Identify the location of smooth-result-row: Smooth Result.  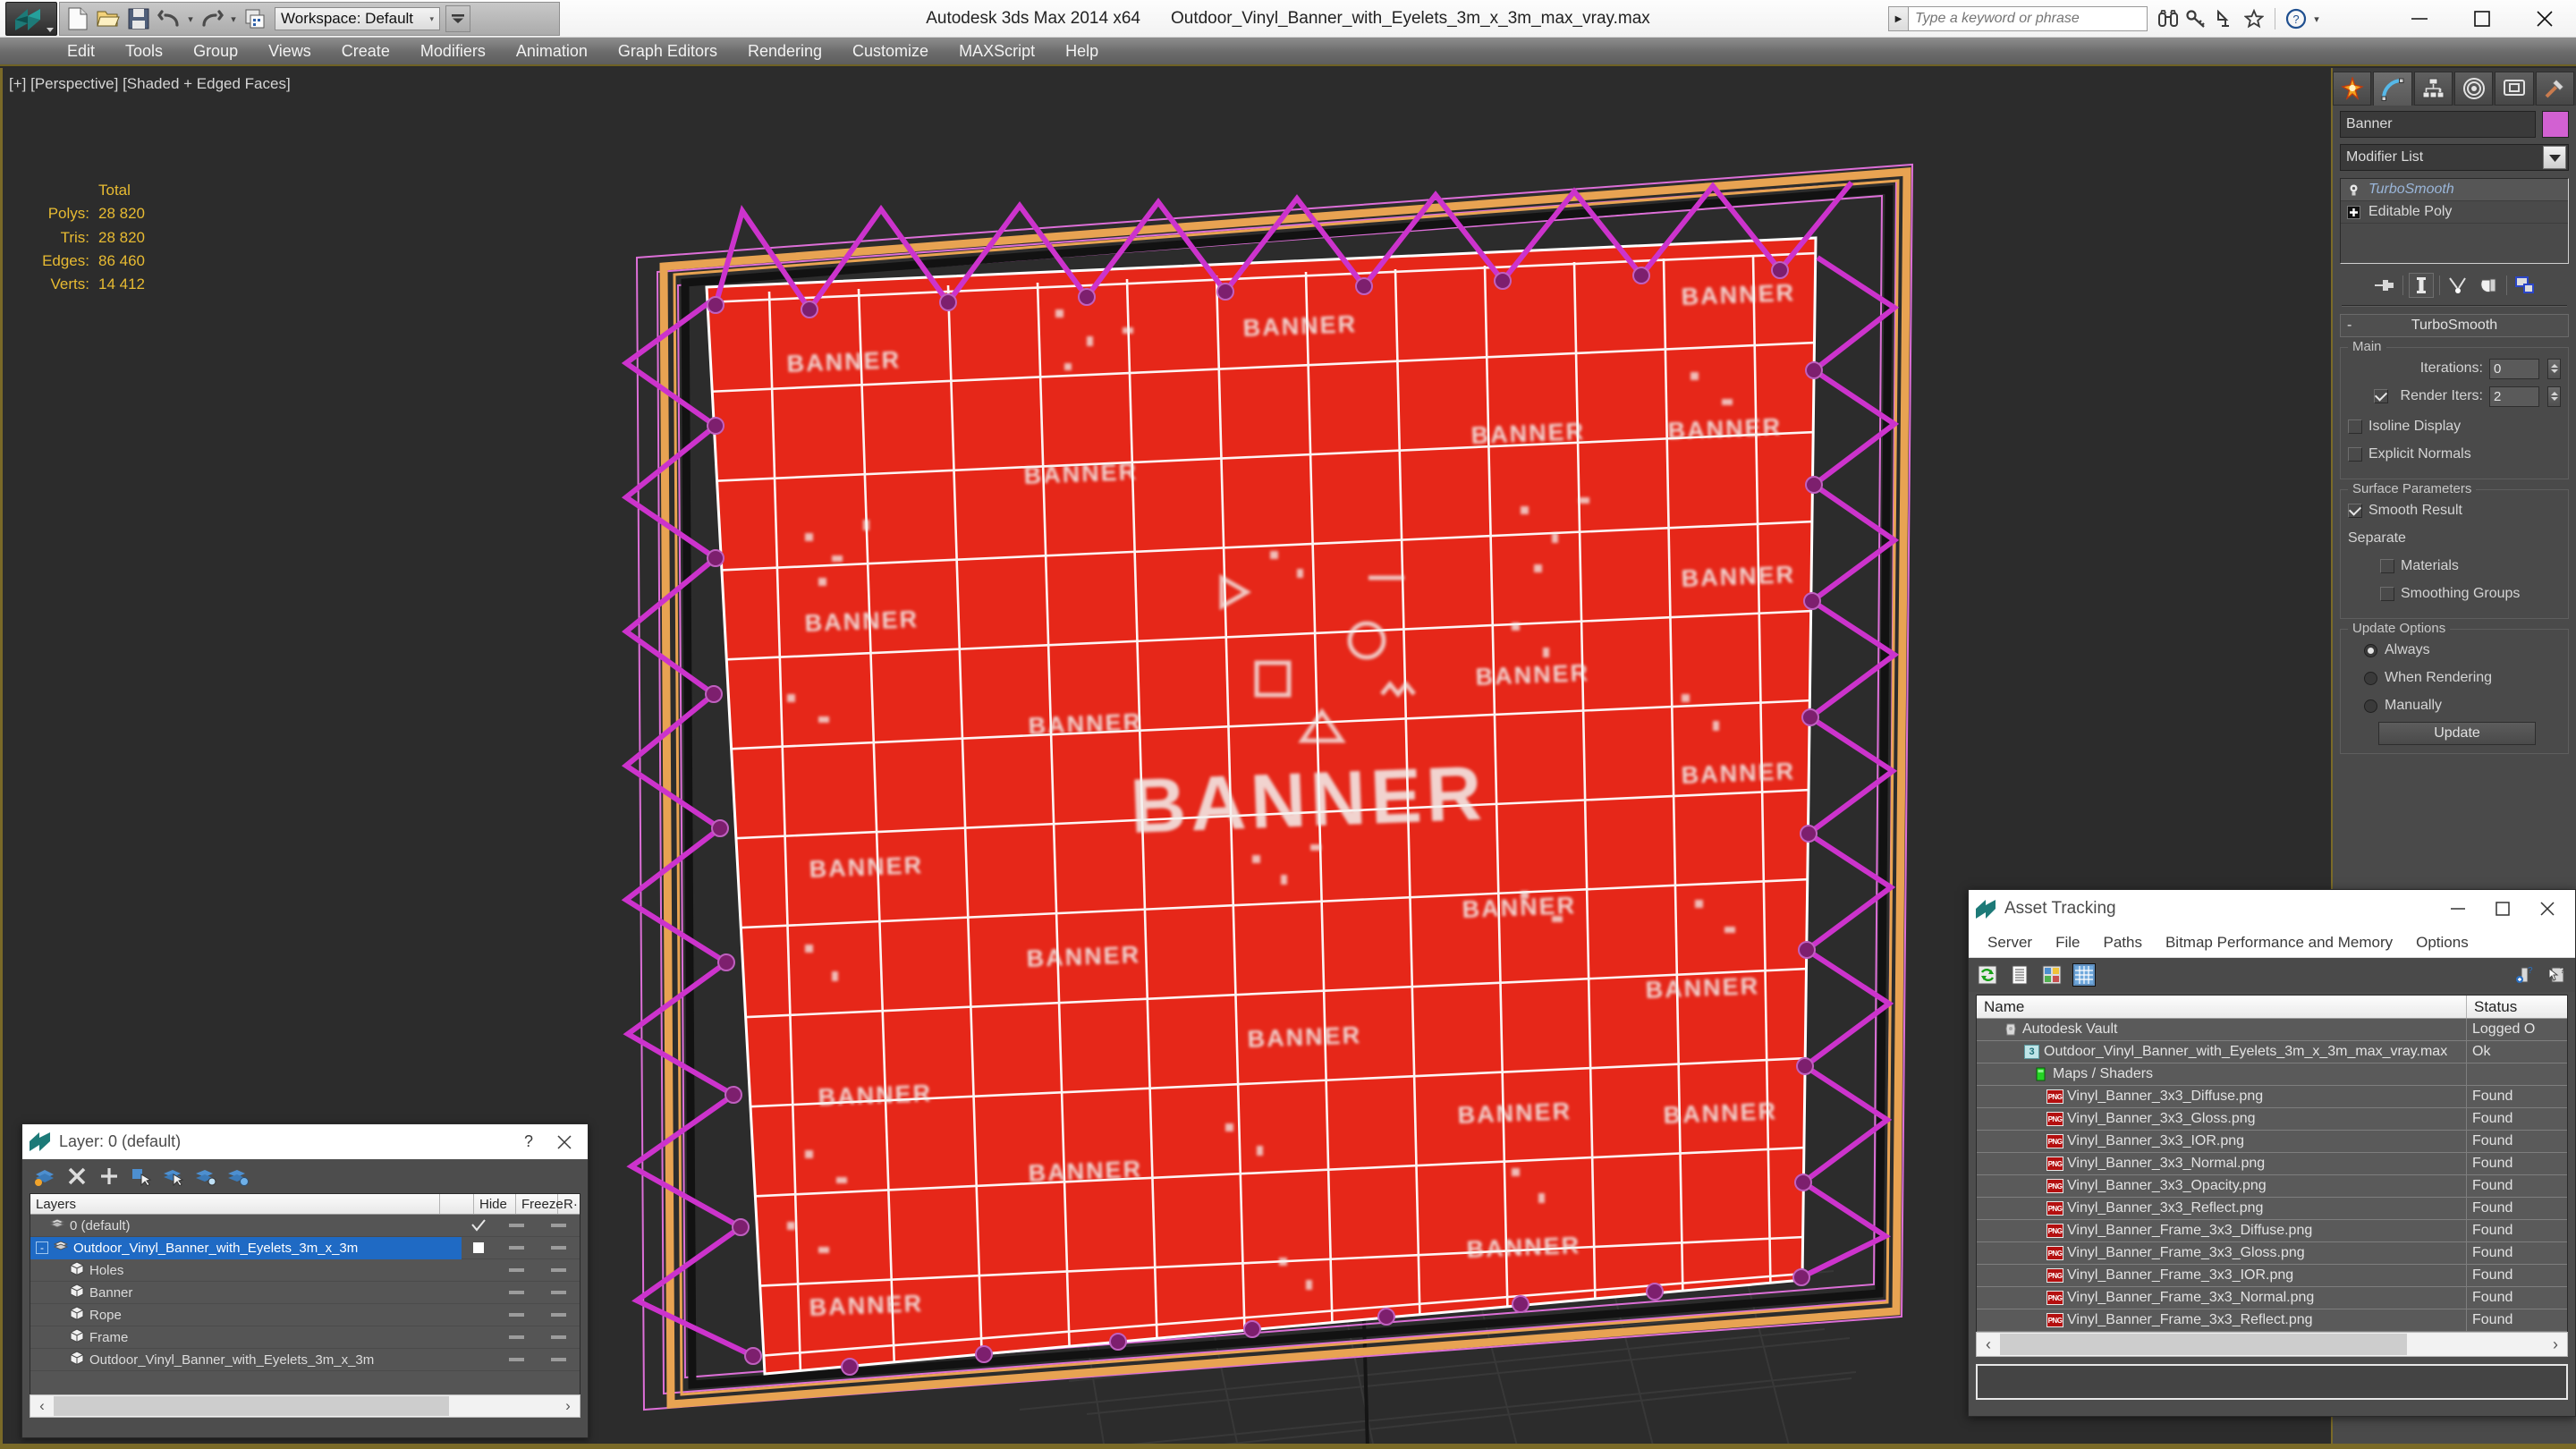
(2454, 510).